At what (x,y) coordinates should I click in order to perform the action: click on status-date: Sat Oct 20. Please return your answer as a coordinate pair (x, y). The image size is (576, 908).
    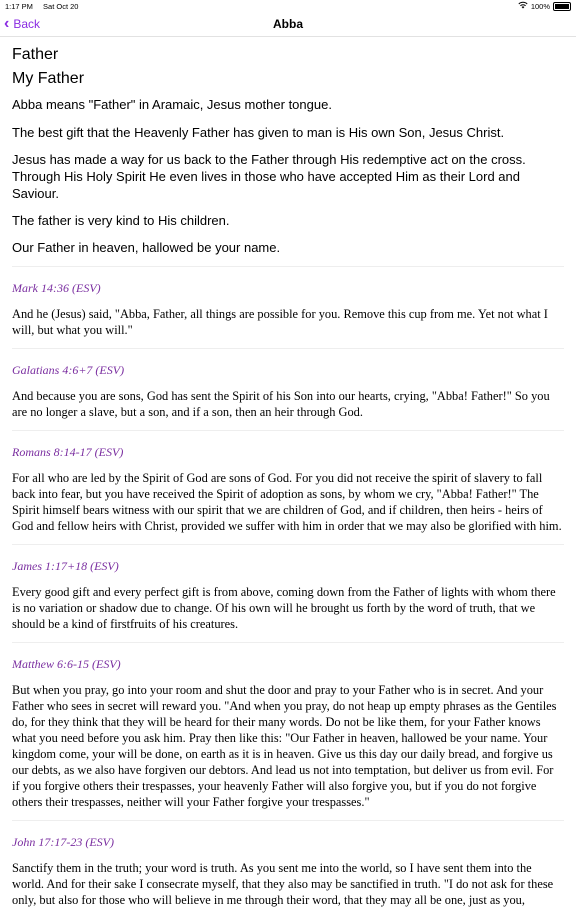
    Looking at the image, I should click on (61, 6).